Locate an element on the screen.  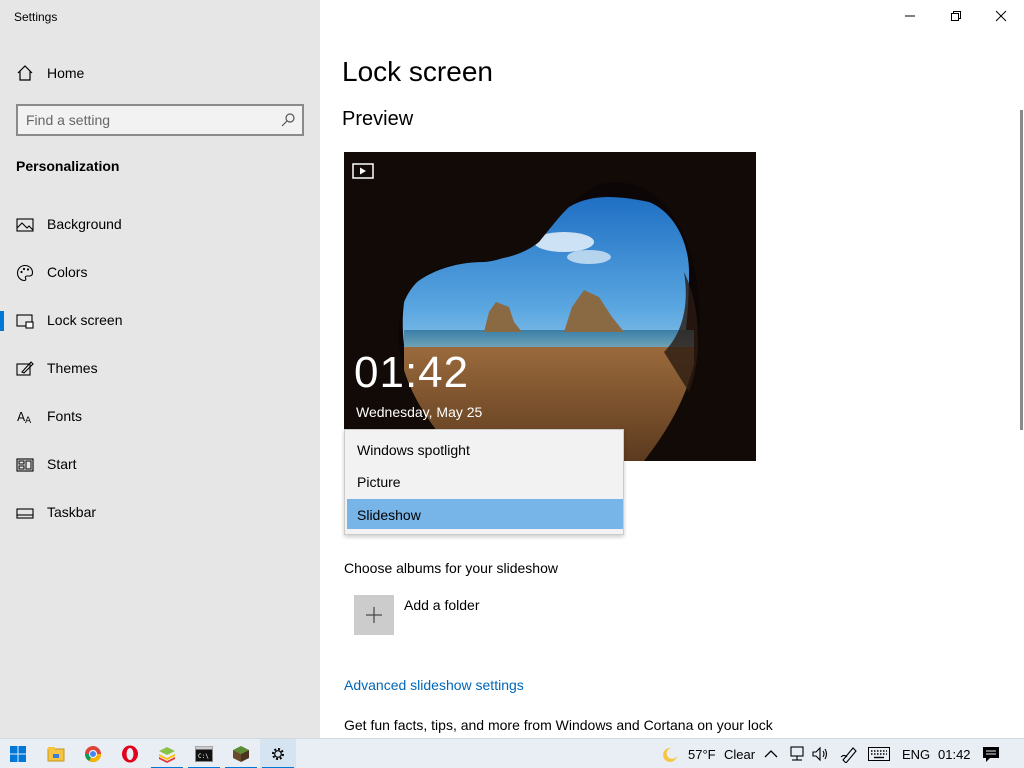
bluestacks-icon is located at coordinates (167, 755).